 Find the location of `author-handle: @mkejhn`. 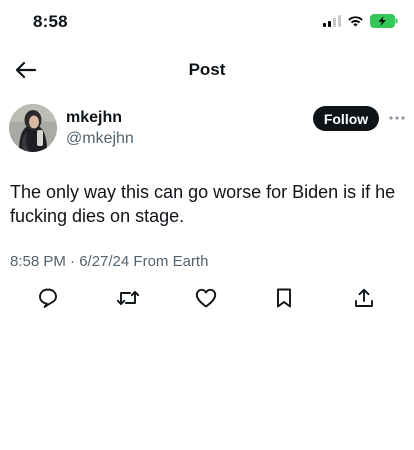

author-handle: @mkejhn is located at coordinates (100, 139).